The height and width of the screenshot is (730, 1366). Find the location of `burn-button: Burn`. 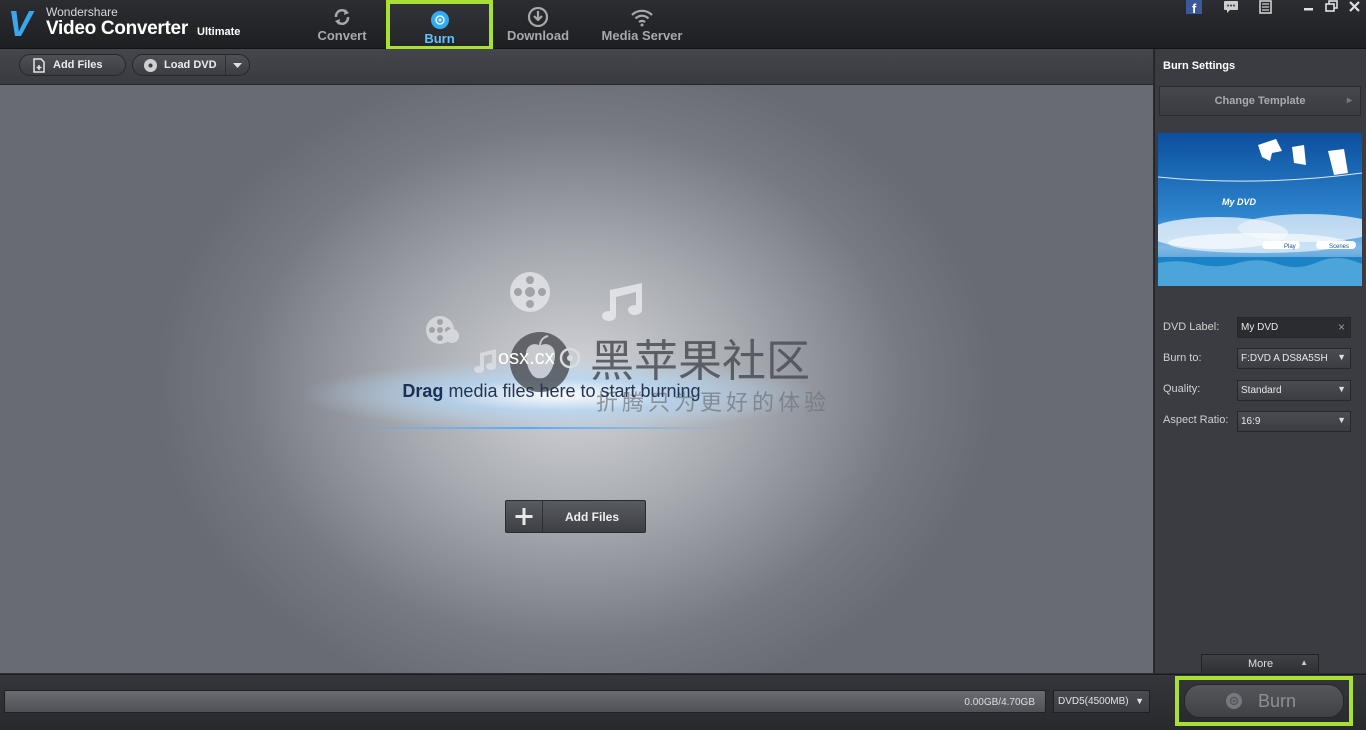

burn-button: Burn is located at coordinates (1264, 701).